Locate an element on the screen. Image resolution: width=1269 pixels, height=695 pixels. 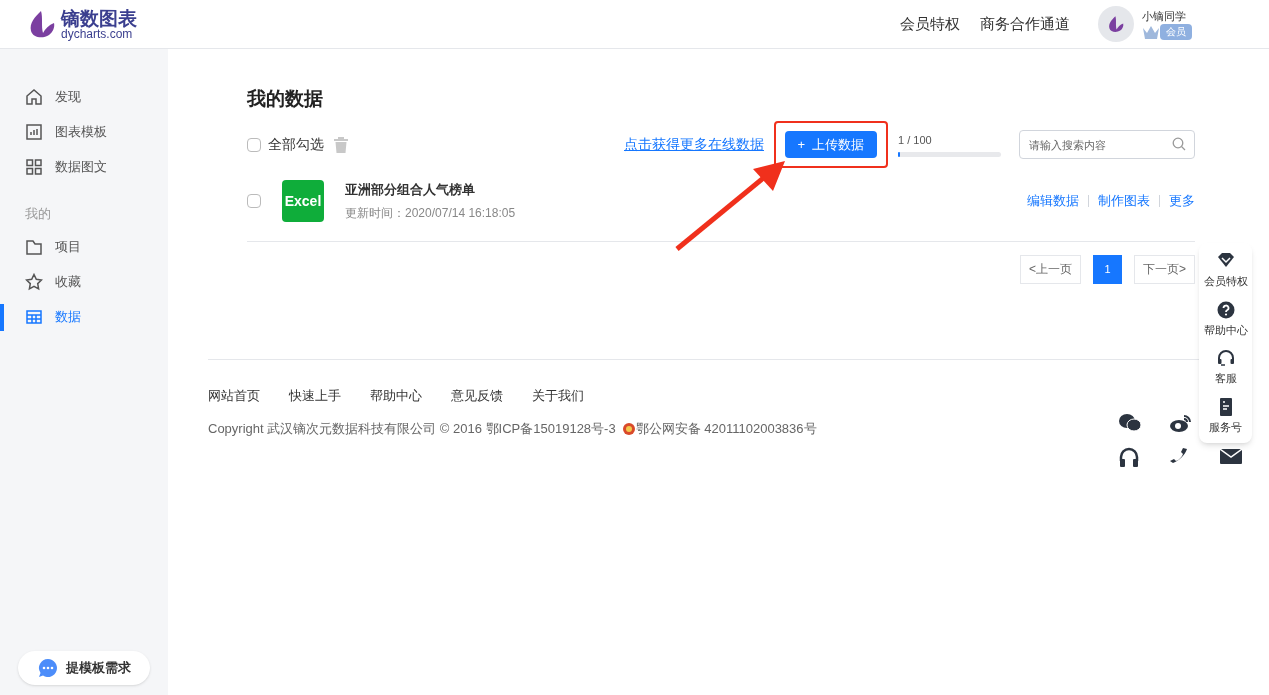
member-badge: 会员 is located at coordinates (1176, 32).